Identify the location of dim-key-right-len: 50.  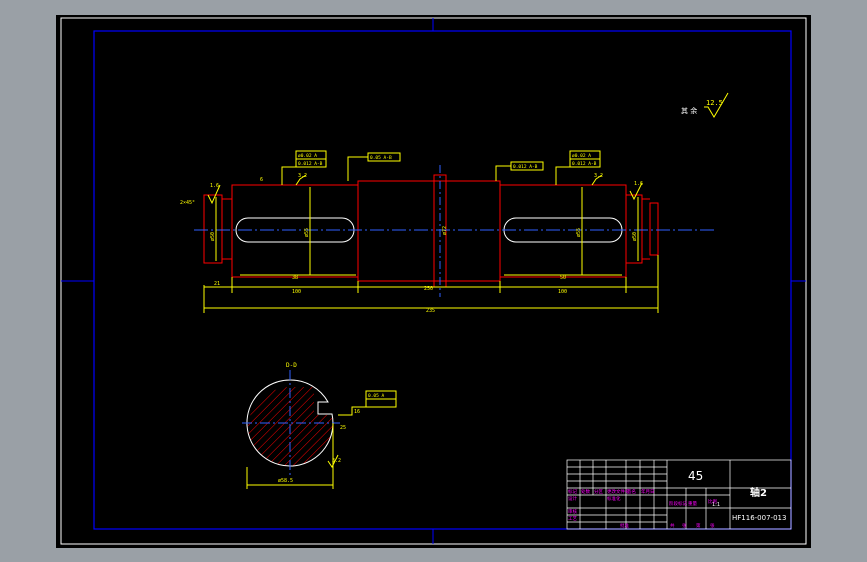
(563, 278).